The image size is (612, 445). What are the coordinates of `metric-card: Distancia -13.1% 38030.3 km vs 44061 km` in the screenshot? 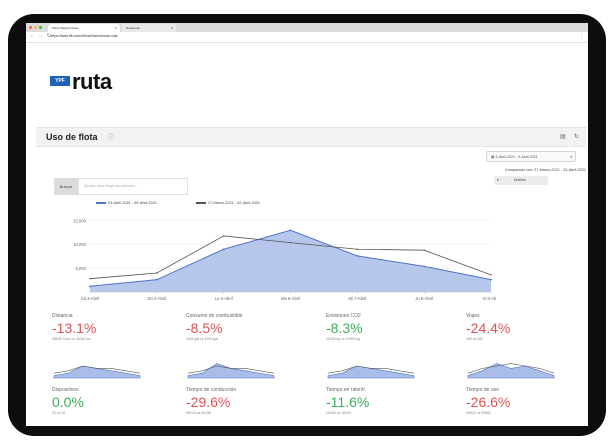 It's located at (120, 327).